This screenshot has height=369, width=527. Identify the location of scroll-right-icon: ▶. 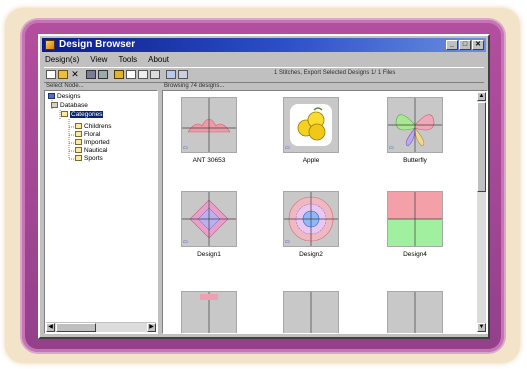
(151, 327).